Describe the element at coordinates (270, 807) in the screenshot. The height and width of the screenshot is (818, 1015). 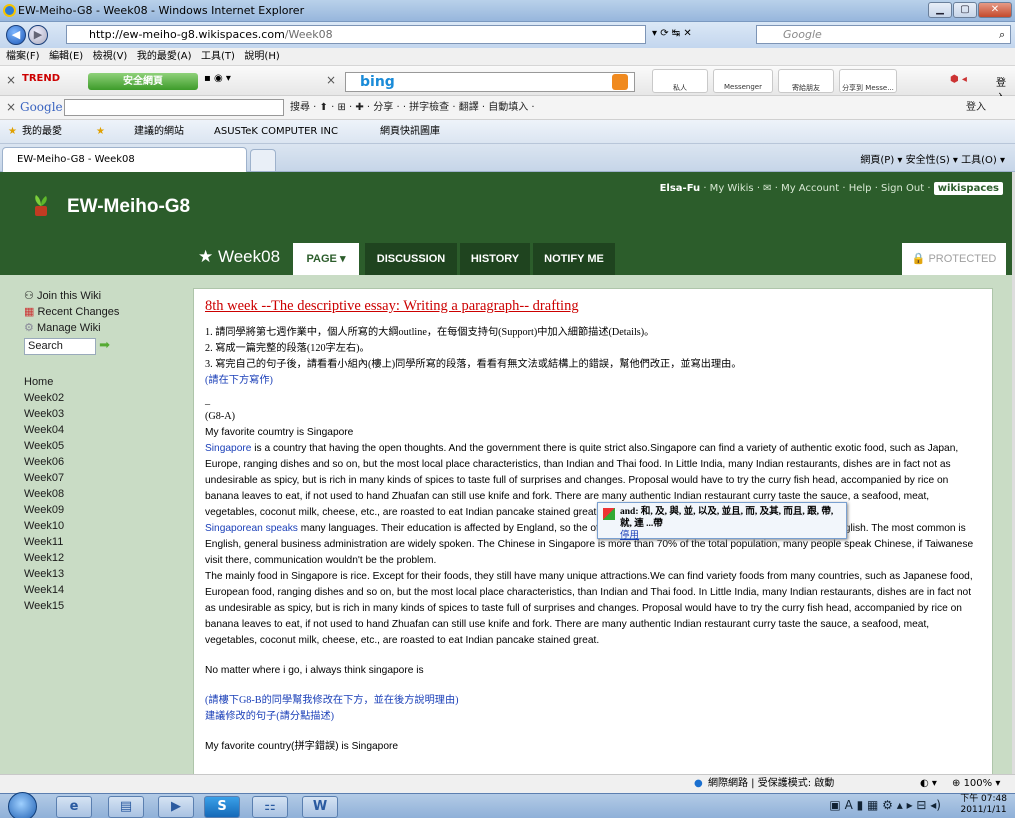
I see `network-taskbar-icon: ⚏` at that location.